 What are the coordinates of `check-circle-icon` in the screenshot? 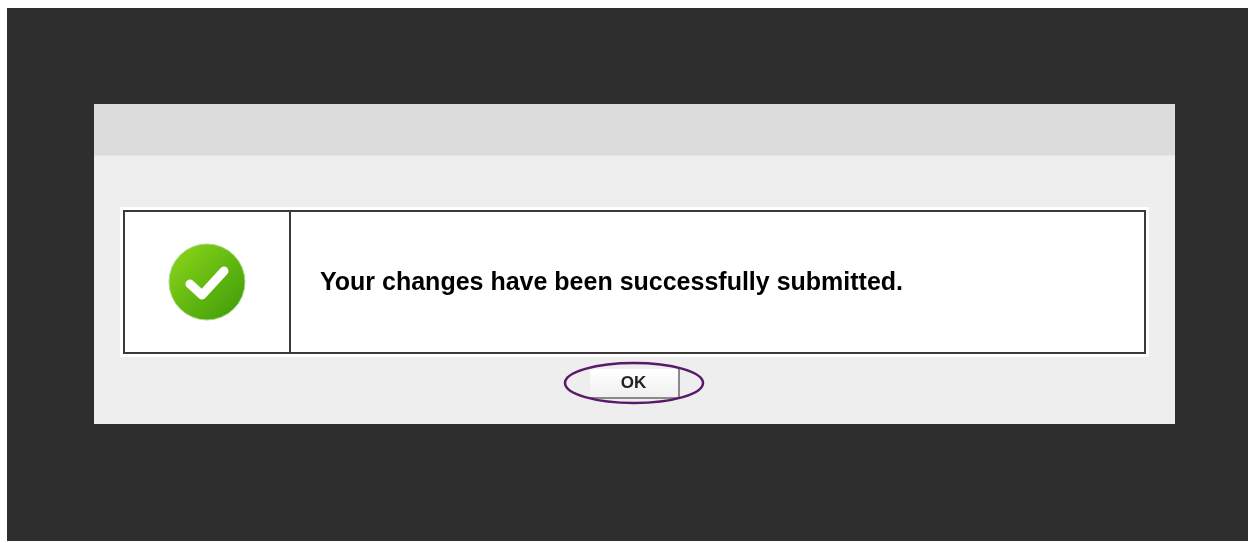 It's located at (207, 282).